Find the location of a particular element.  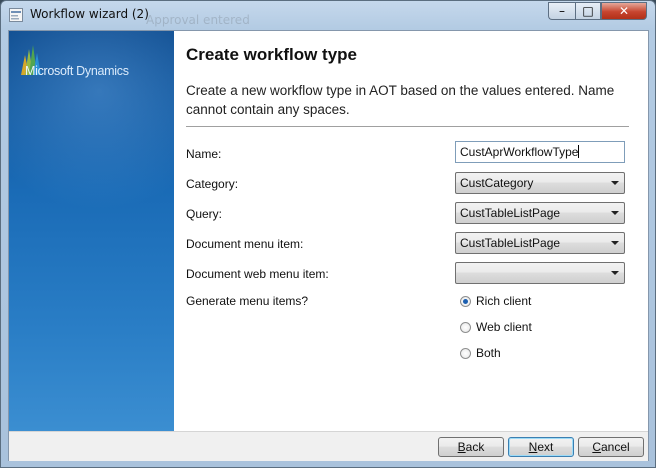

document-menu-item-combobox: CustTableListPage is located at coordinates (540, 243).